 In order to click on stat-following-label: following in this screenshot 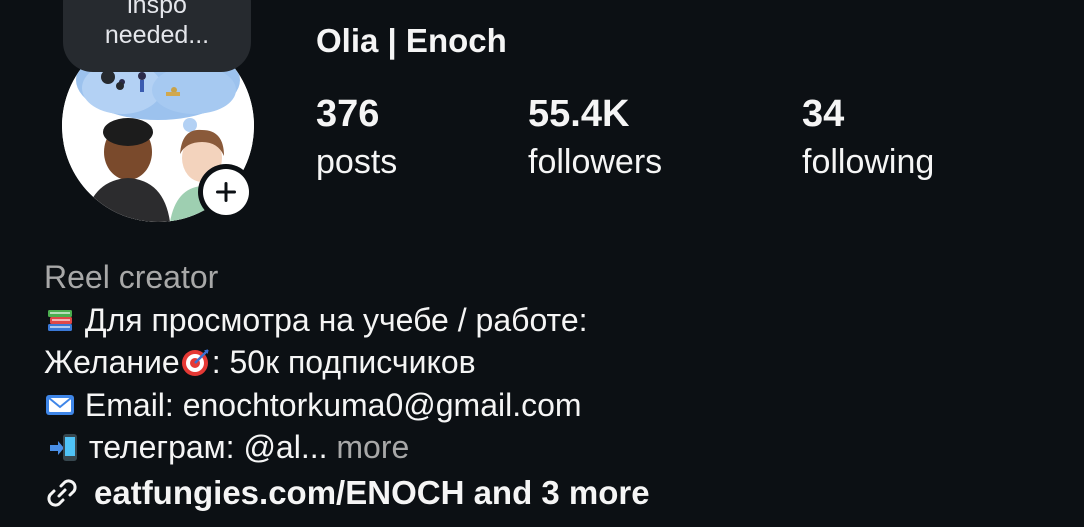, I will do `click(868, 162)`.